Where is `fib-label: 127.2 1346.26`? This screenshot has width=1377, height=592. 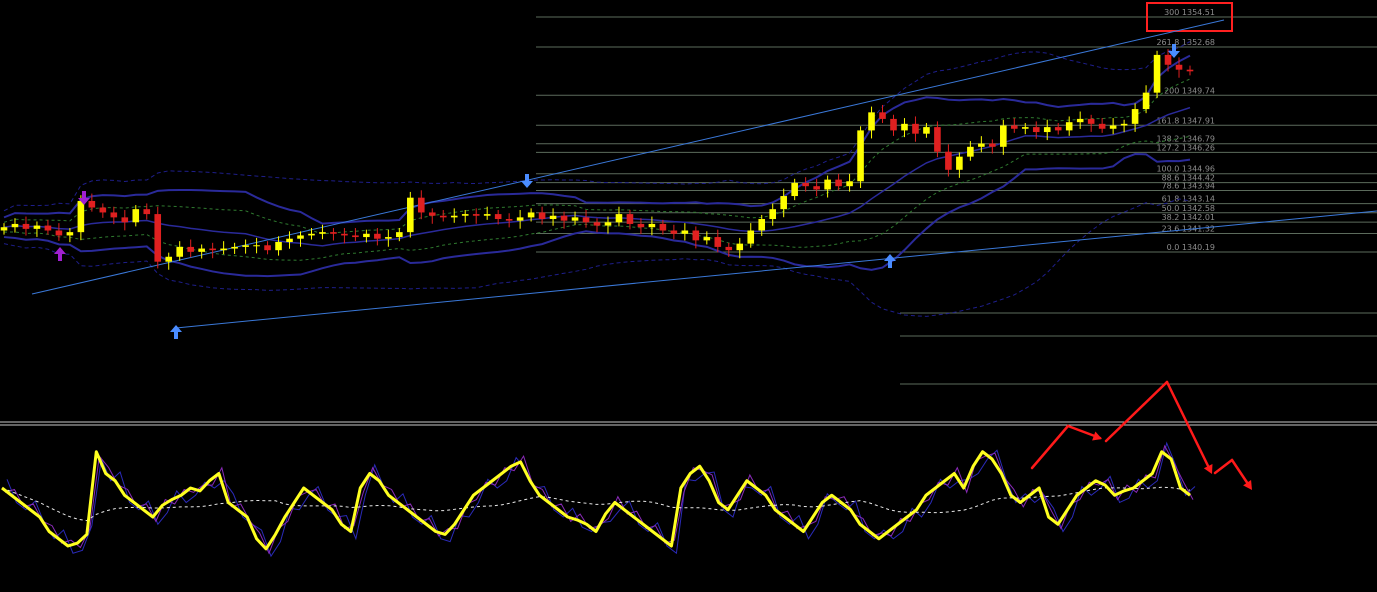
fib-label: 127.2 1346.26 is located at coordinates (1185, 147).